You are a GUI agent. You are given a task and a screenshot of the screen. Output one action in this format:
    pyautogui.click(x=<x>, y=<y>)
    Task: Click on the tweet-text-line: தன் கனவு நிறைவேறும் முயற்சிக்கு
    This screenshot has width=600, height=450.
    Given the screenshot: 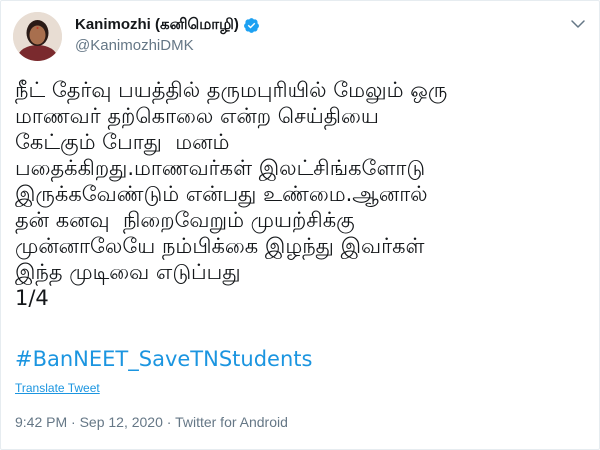 What is the action you would take?
    pyautogui.click(x=185, y=220)
    